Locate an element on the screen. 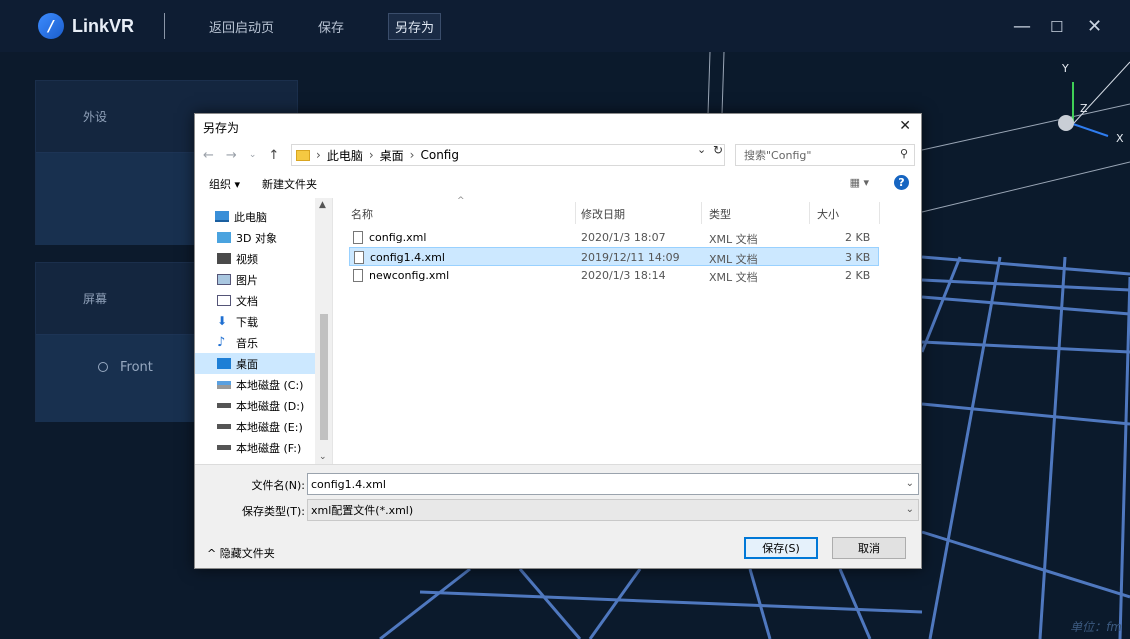 This screenshot has height=639, width=1130. pc-icon is located at coordinates (222, 216).